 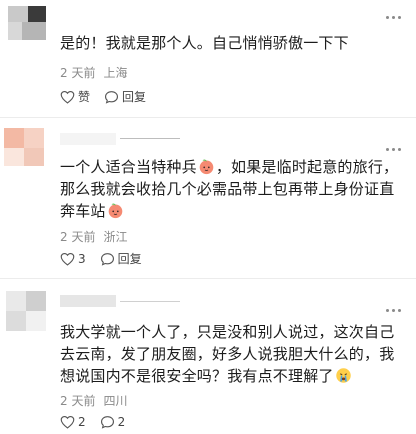 What do you see at coordinates (204, 43) in the screenshot?
I see `comment-text: 是的！我就是那个人。自己悄悄骄傲一下下` at bounding box center [204, 43].